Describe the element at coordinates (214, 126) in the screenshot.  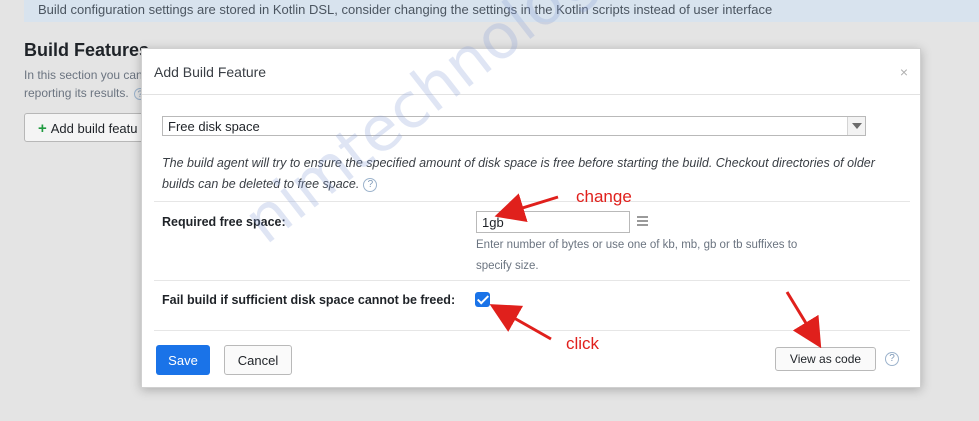
I see `feature-type-value: Free disk space` at that location.